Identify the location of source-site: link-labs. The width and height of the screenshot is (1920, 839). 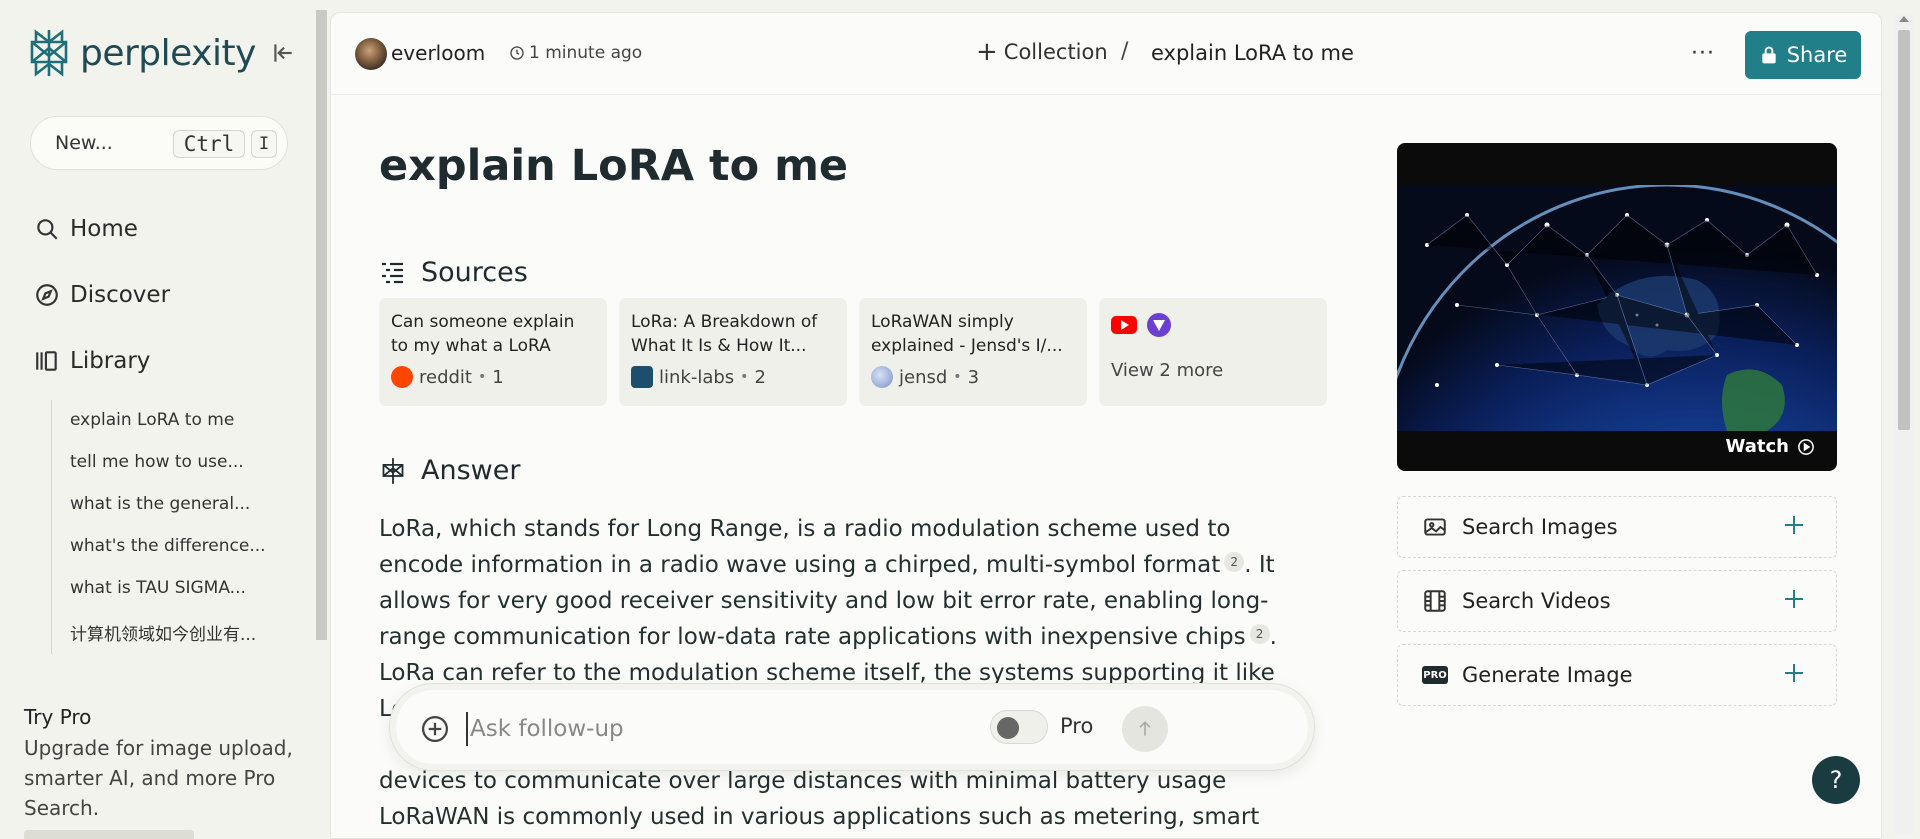
(697, 377).